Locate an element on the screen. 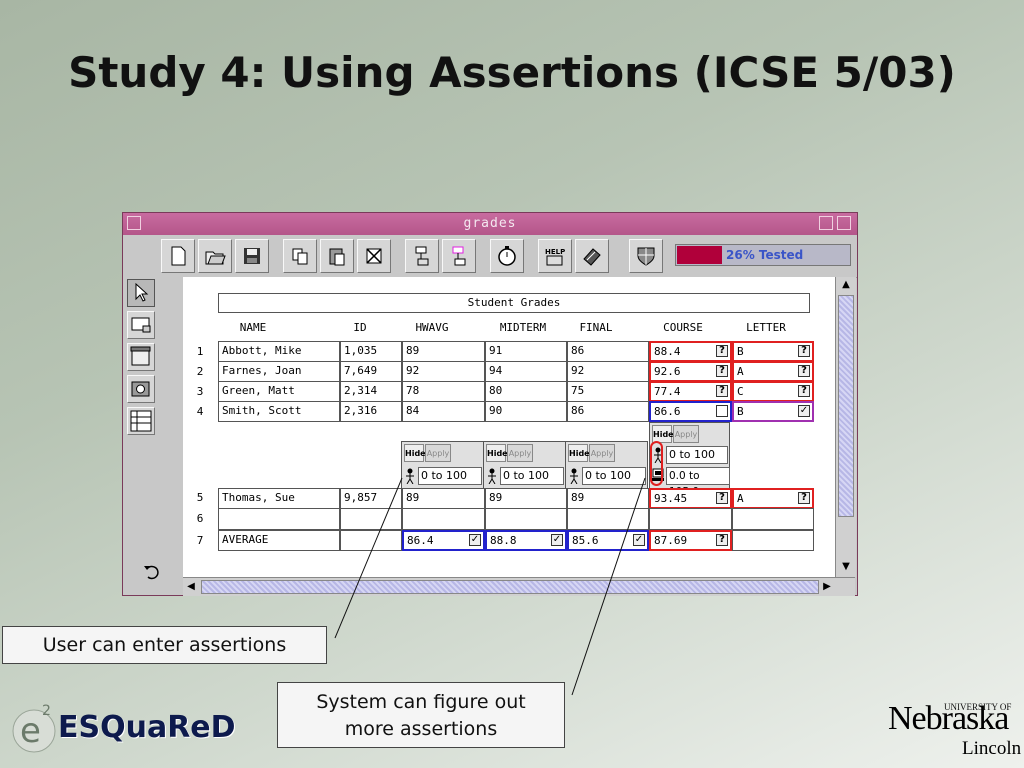  user-assertion-callout: User can enter assertions is located at coordinates (164, 645).